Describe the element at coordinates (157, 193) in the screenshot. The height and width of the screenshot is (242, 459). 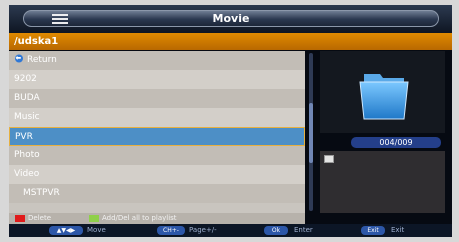
I see `list-item-mstpvr: MSTPVR` at that location.